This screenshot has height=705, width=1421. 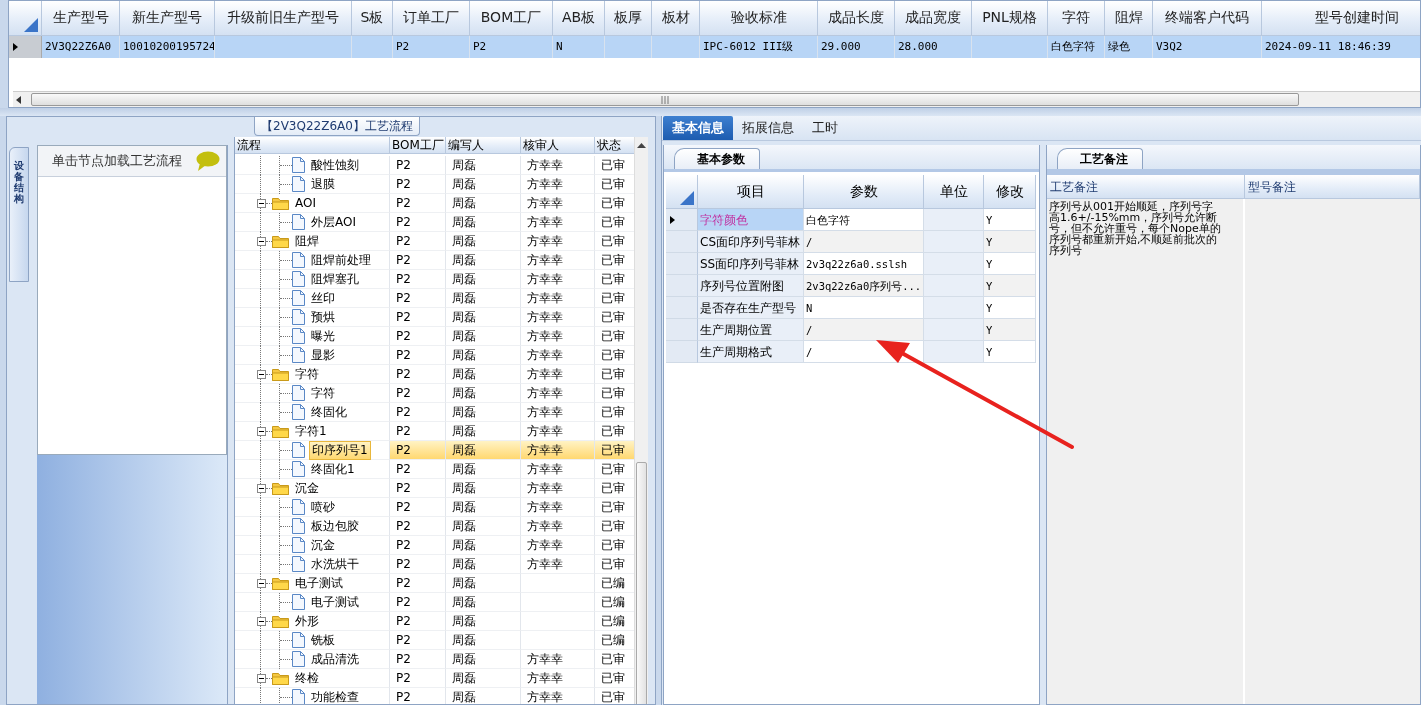 What do you see at coordinates (751, 330) in the screenshot?
I see `table-cell: 生产周期位置` at bounding box center [751, 330].